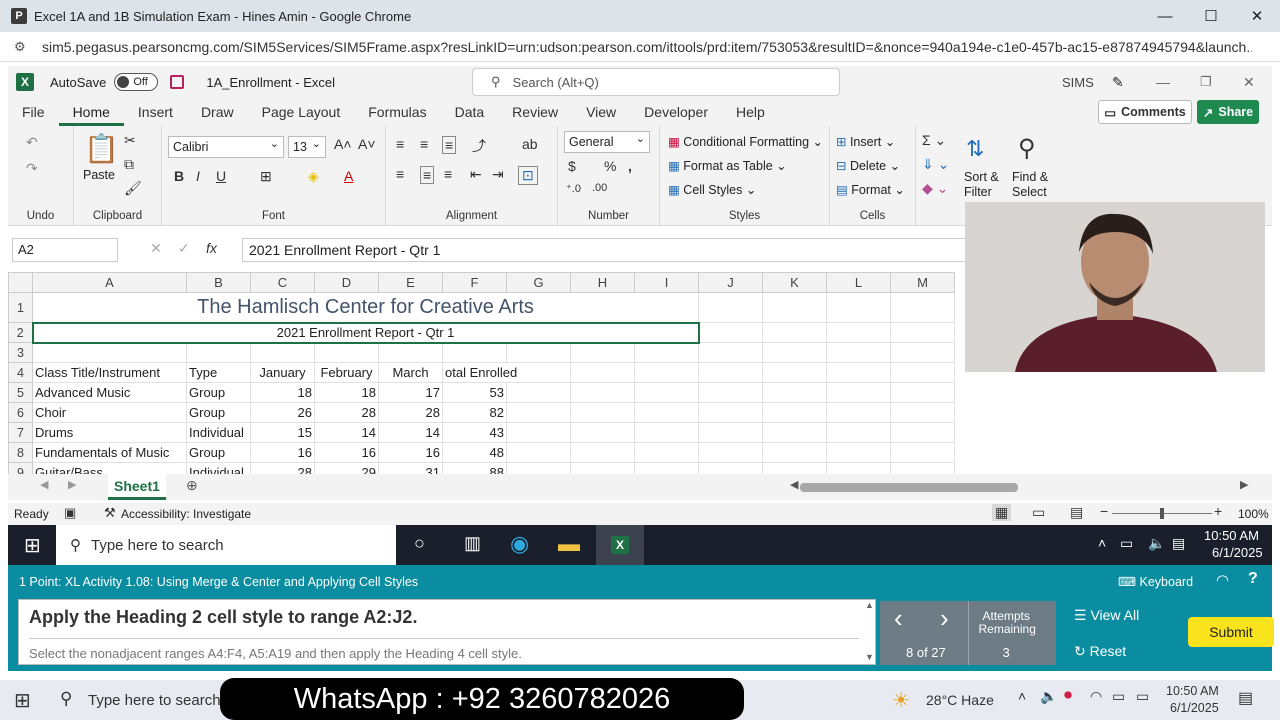 The width and height of the screenshot is (1280, 720). Describe the element at coordinates (301, 112) in the screenshot. I see `menu-page-layout: Page Layout` at that location.